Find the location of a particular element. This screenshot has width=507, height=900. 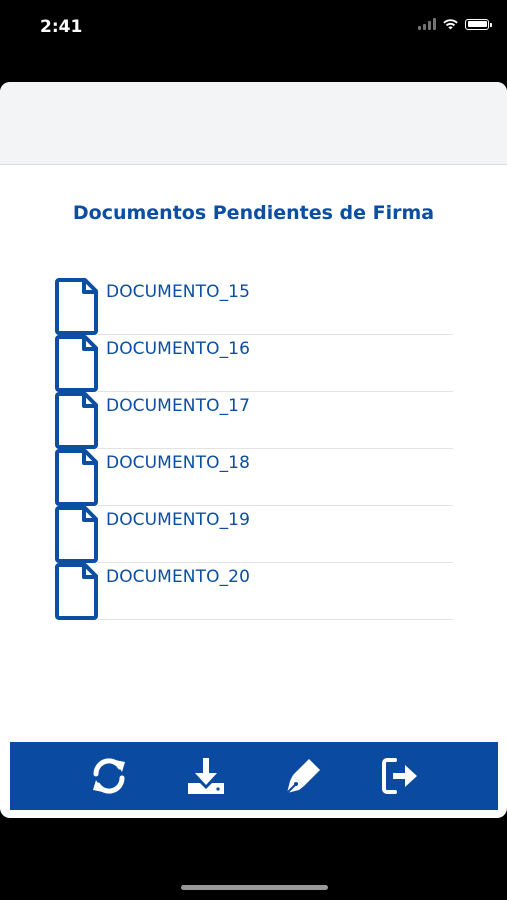

status-bar: 2:41 is located at coordinates (253, 28).